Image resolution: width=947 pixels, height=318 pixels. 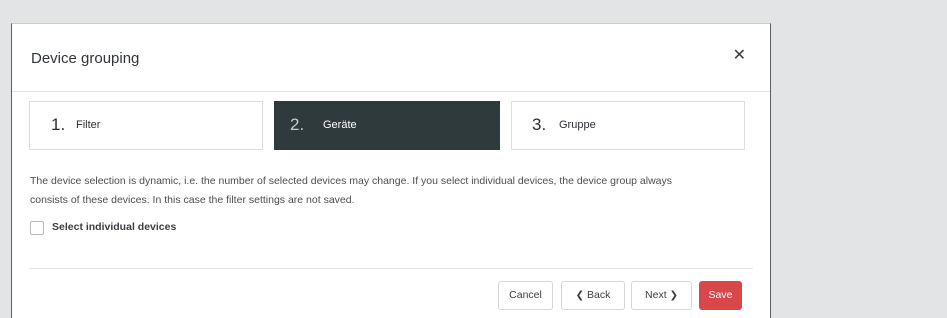 I want to click on step-label: Filter, so click(x=88, y=125).